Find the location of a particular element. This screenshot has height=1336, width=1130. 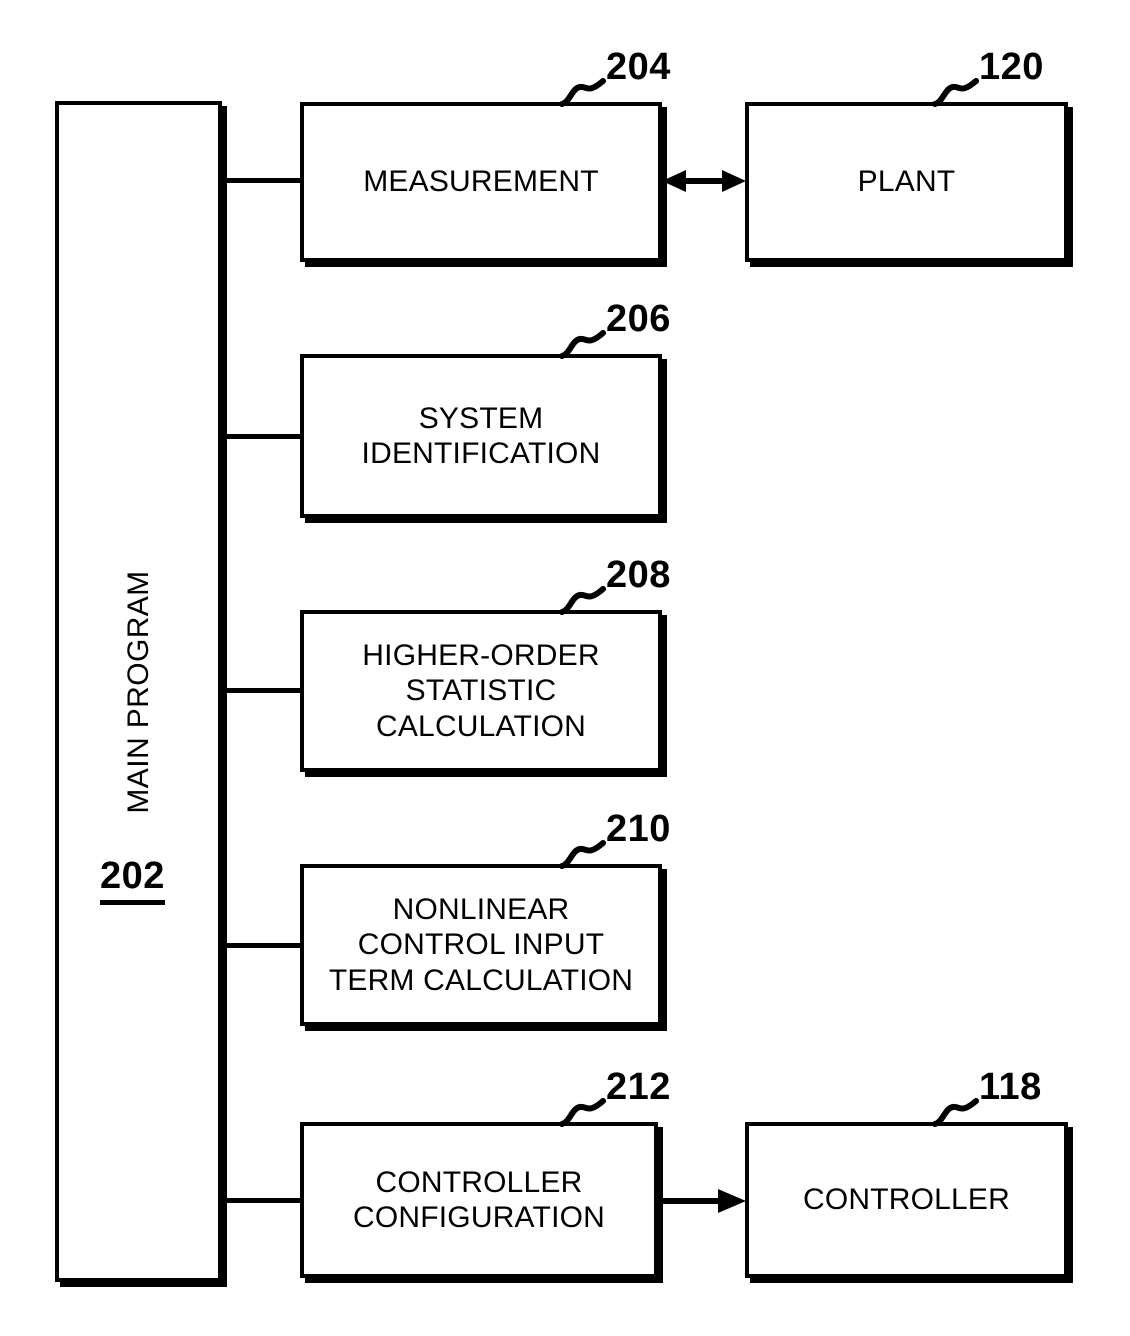

ref-202: 202 is located at coordinates (132, 880).